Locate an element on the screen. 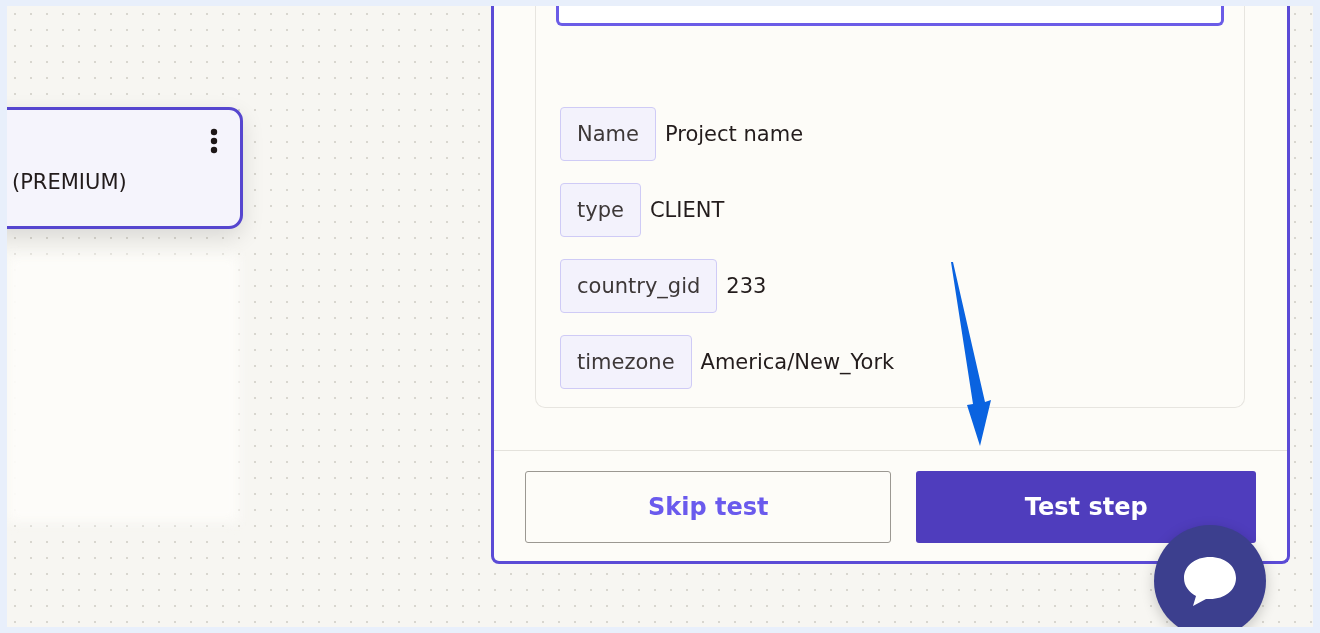 This screenshot has width=1320, height=633. field-value: CLIENT is located at coordinates (687, 210).